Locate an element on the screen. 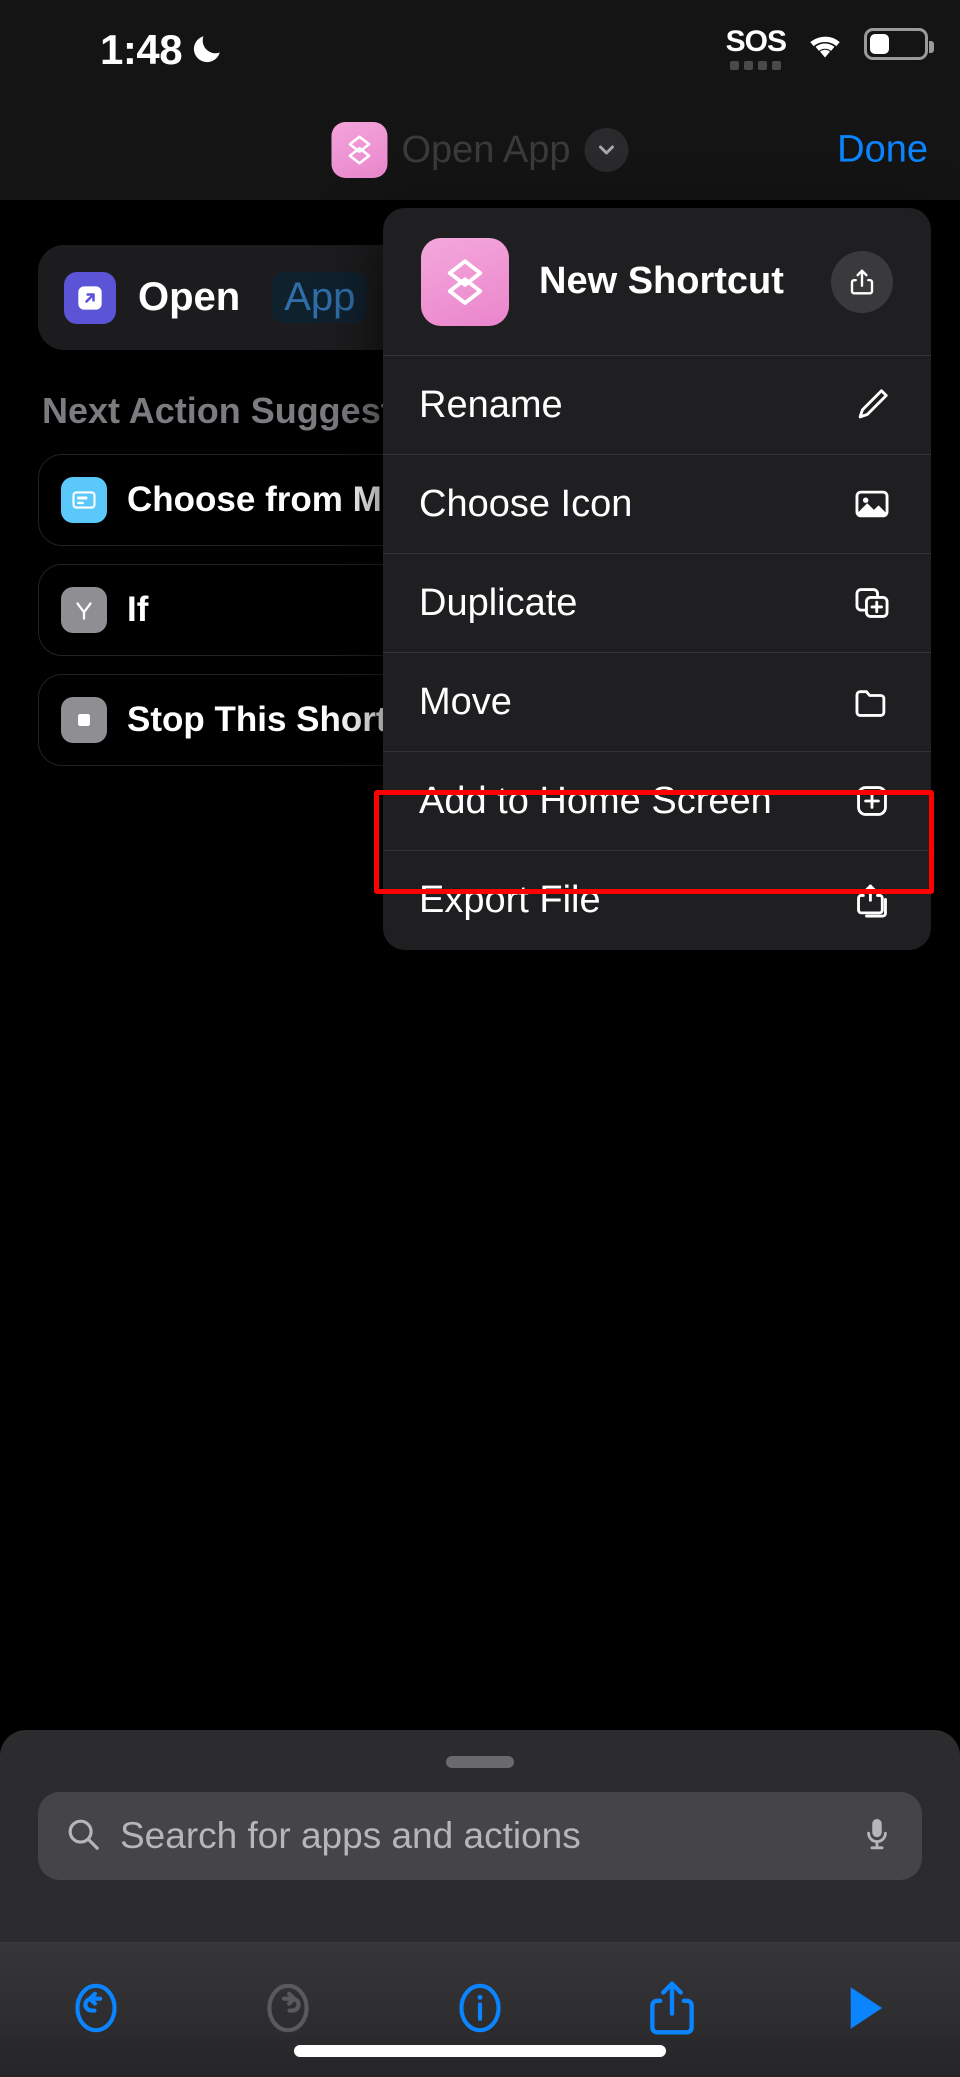 The image size is (960, 2077). editor-toolbar is located at coordinates (480, 2009).